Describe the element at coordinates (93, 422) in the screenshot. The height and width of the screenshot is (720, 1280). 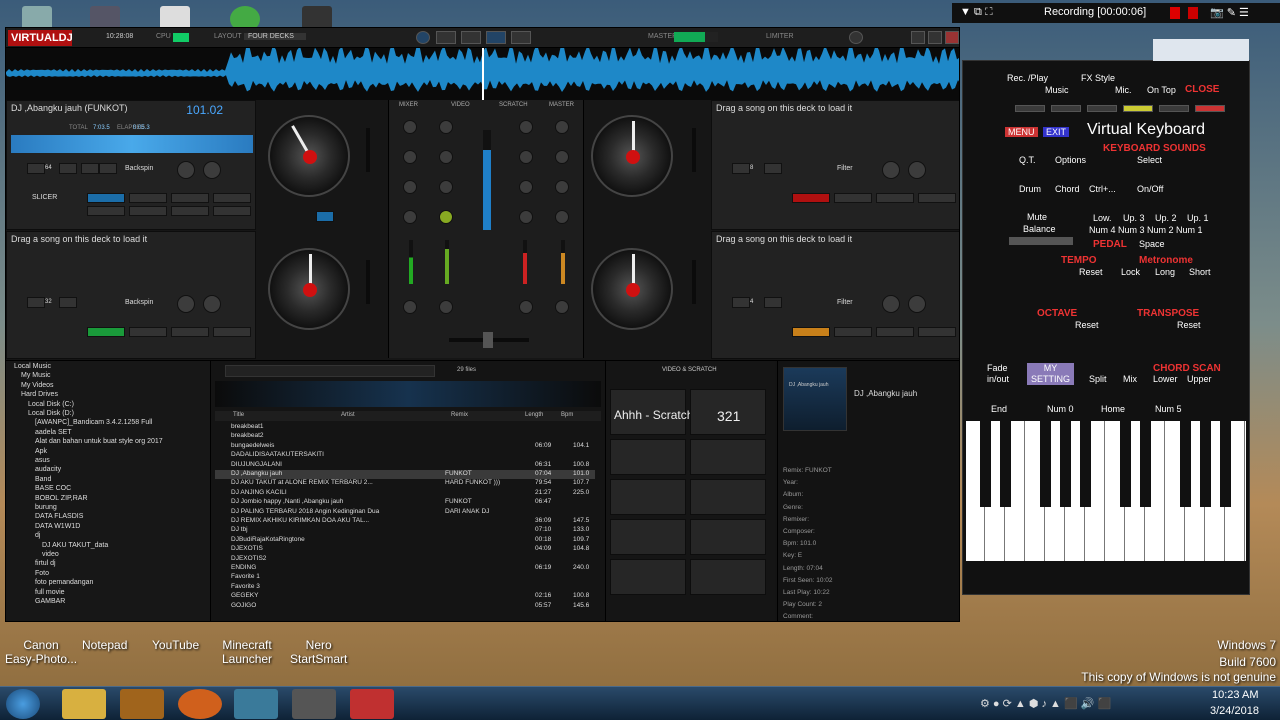
I see `tree-item: [AWANPC]_Bandicam 3.4.2.1258 Full` at that location.